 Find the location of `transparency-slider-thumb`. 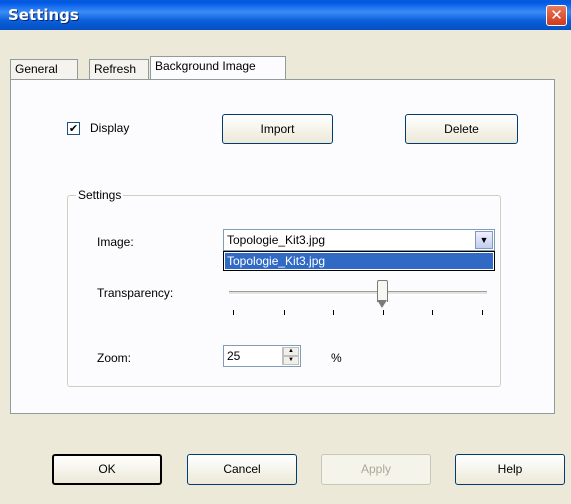

transparency-slider-thumb is located at coordinates (382, 291).